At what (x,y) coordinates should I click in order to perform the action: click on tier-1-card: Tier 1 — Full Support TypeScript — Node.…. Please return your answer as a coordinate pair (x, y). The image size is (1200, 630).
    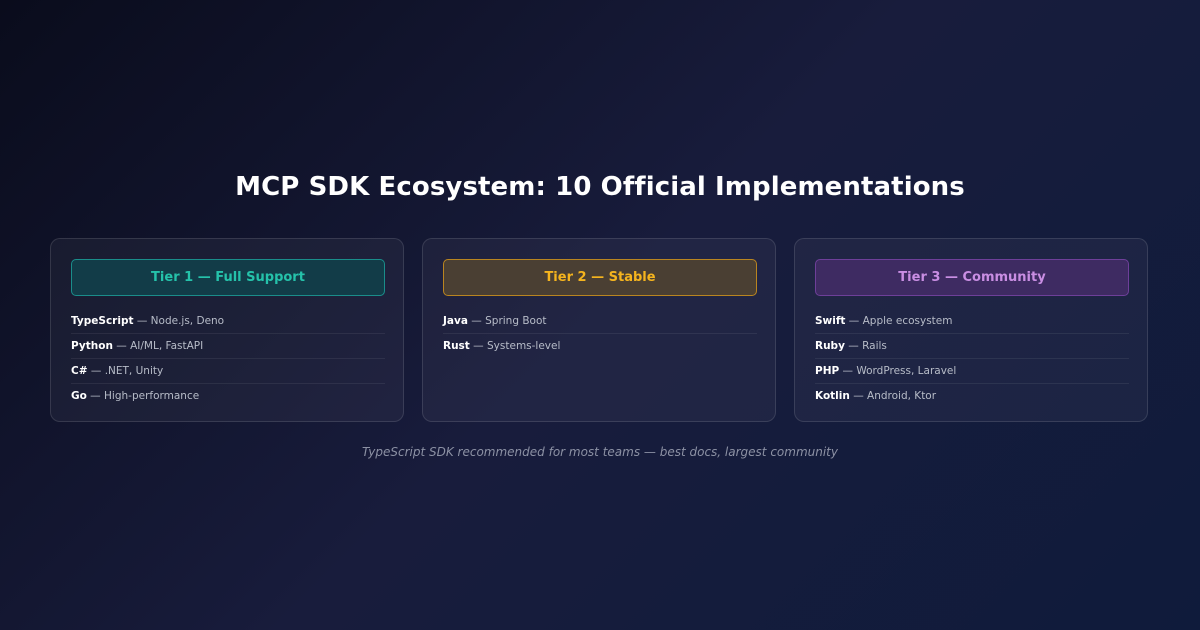
    Looking at the image, I should click on (227, 330).